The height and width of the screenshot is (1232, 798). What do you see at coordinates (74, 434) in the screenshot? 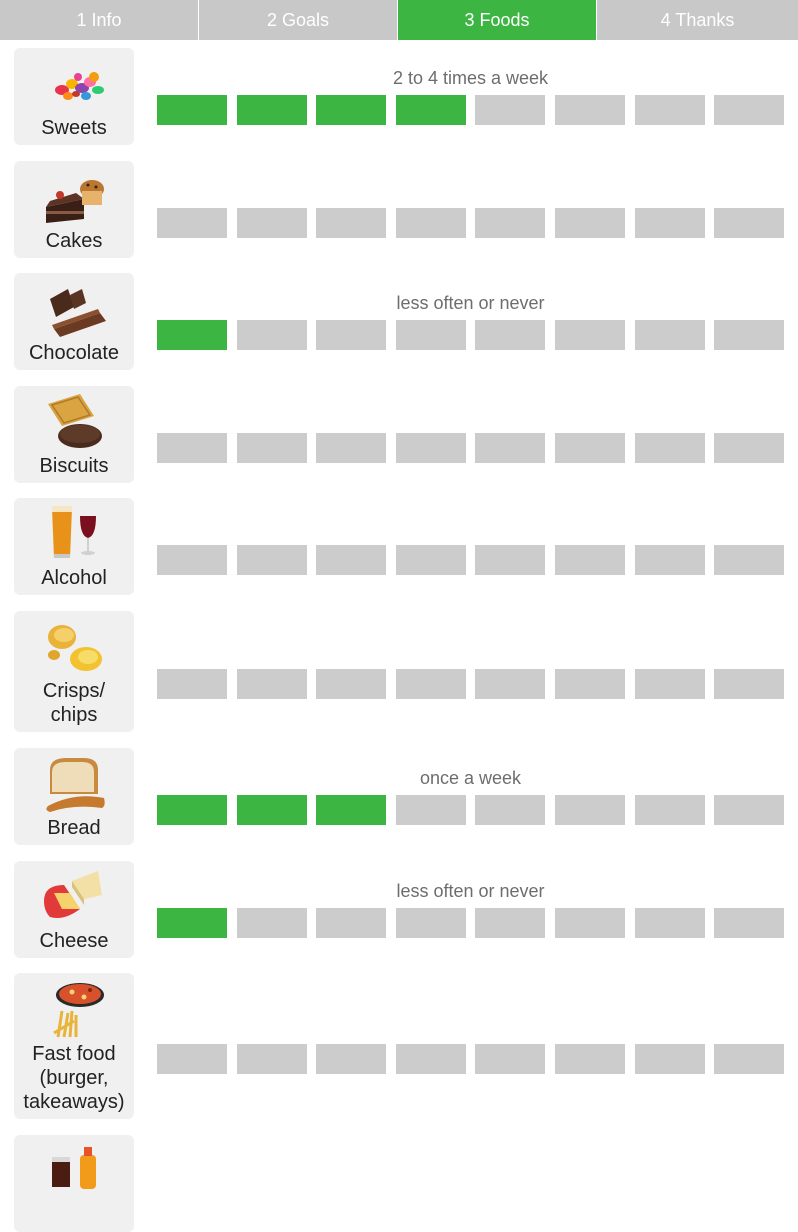
I see `food-card-biscuits: Biscuits` at bounding box center [74, 434].